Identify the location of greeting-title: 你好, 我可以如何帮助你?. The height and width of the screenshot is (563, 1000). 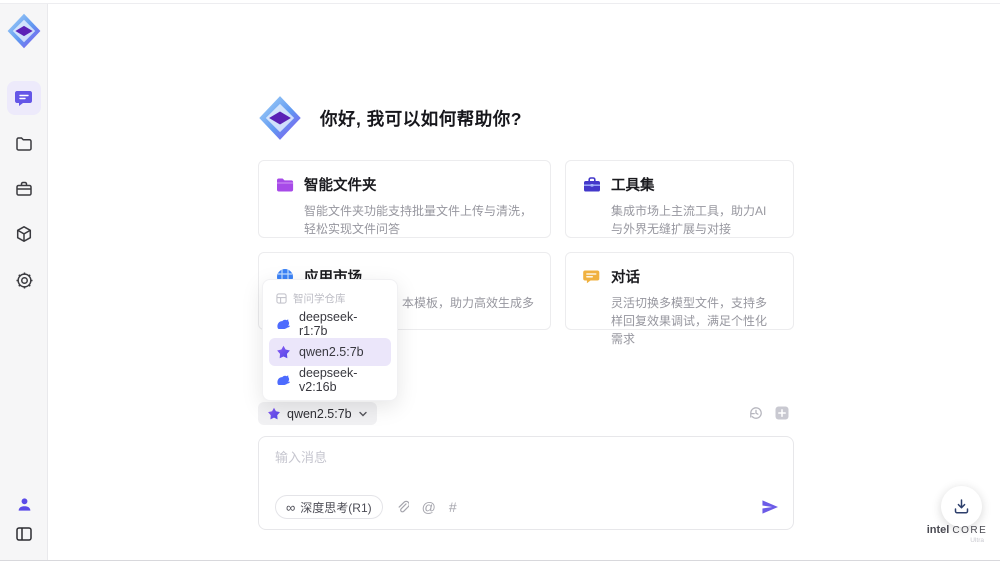
(421, 118).